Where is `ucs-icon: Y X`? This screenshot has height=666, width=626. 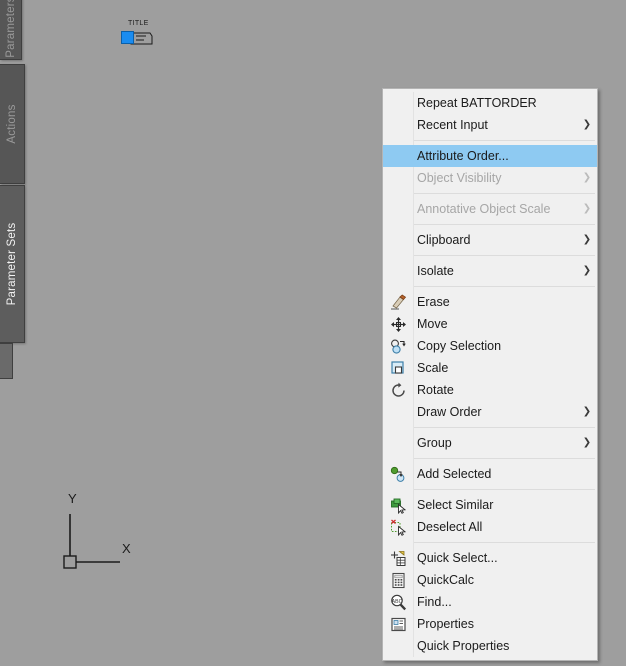 ucs-icon: Y X is located at coordinates (102, 534).